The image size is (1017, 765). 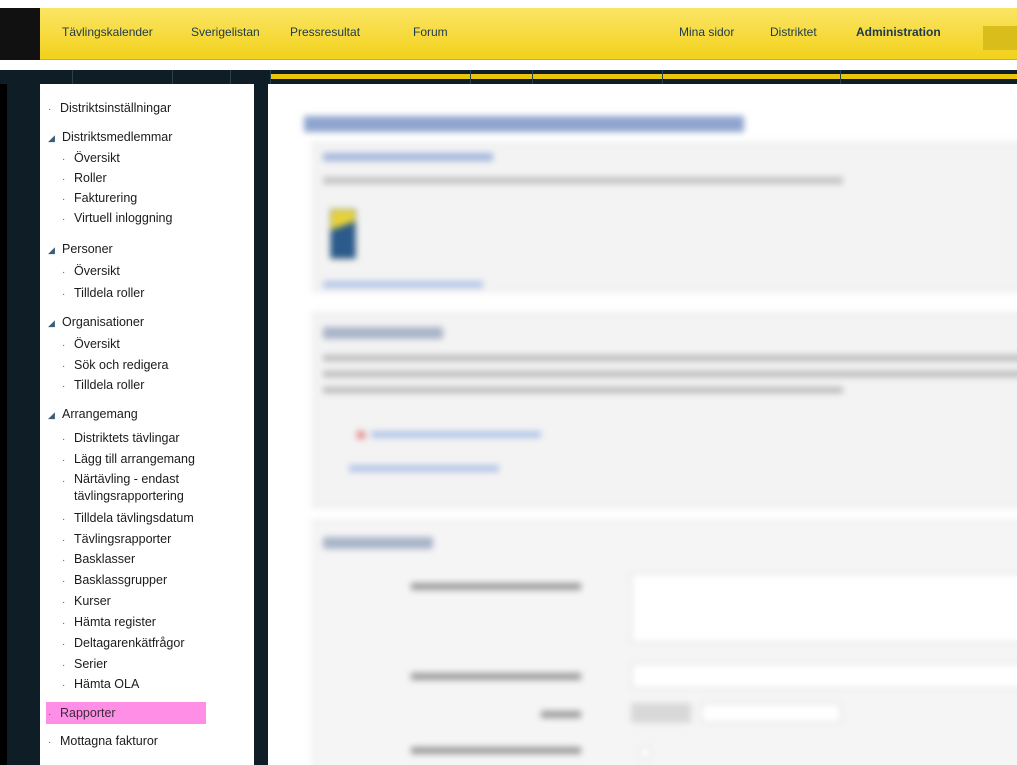 What do you see at coordinates (129, 643) in the screenshot?
I see `sidebar-item-label: Deltagarenkätfrågor` at bounding box center [129, 643].